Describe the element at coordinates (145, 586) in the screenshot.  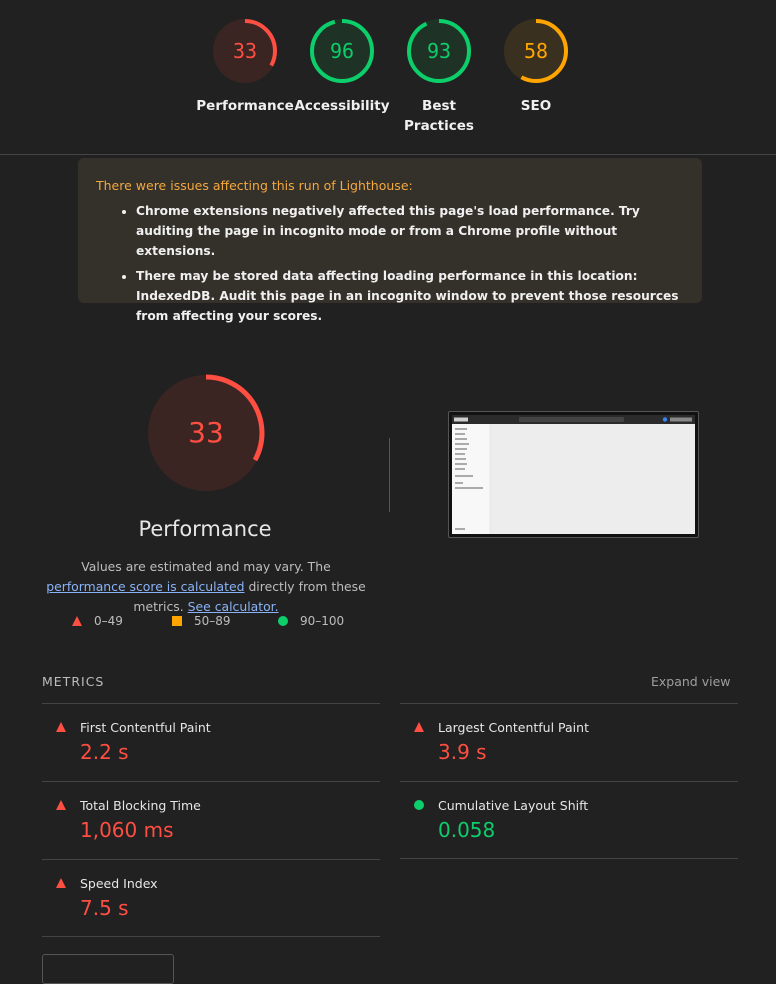
I see `performance-score-link: performance score is calculated` at that location.